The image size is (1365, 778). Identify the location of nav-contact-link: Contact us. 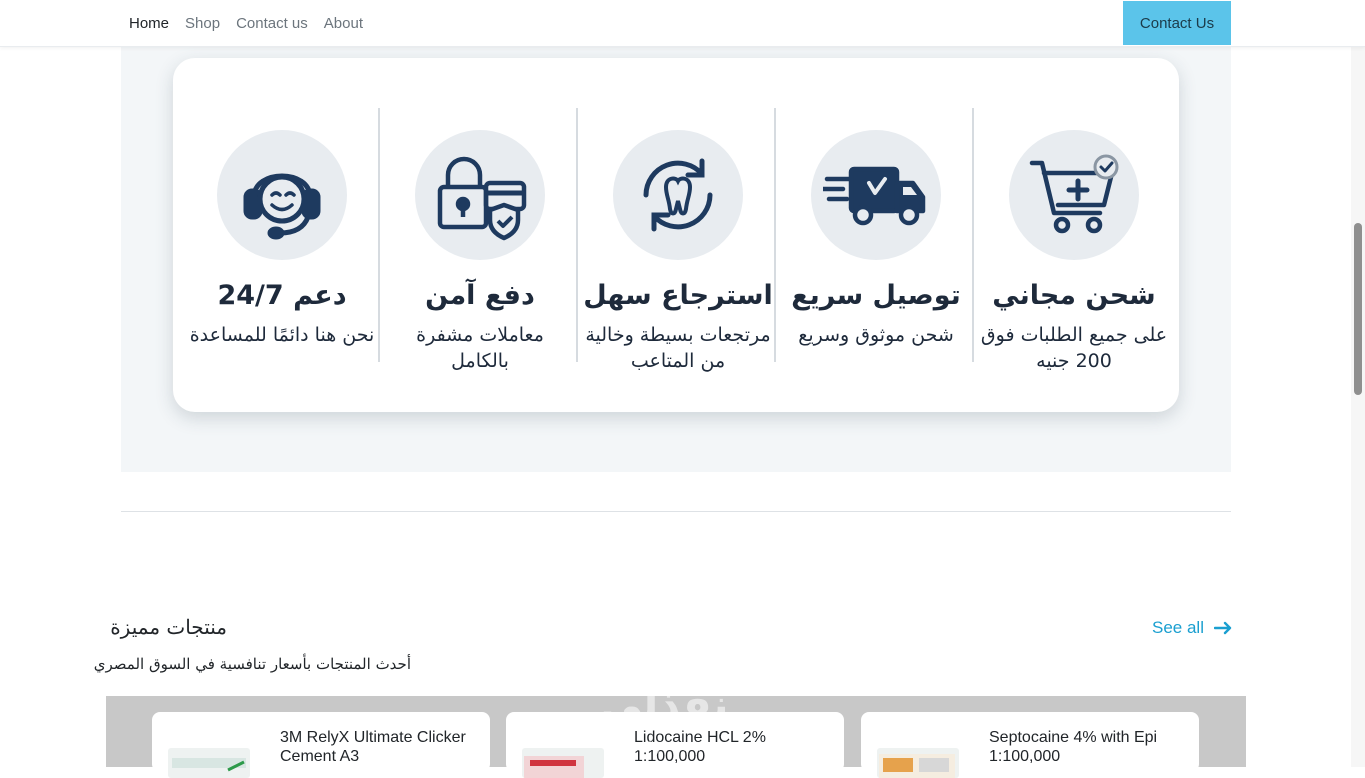
(272, 23).